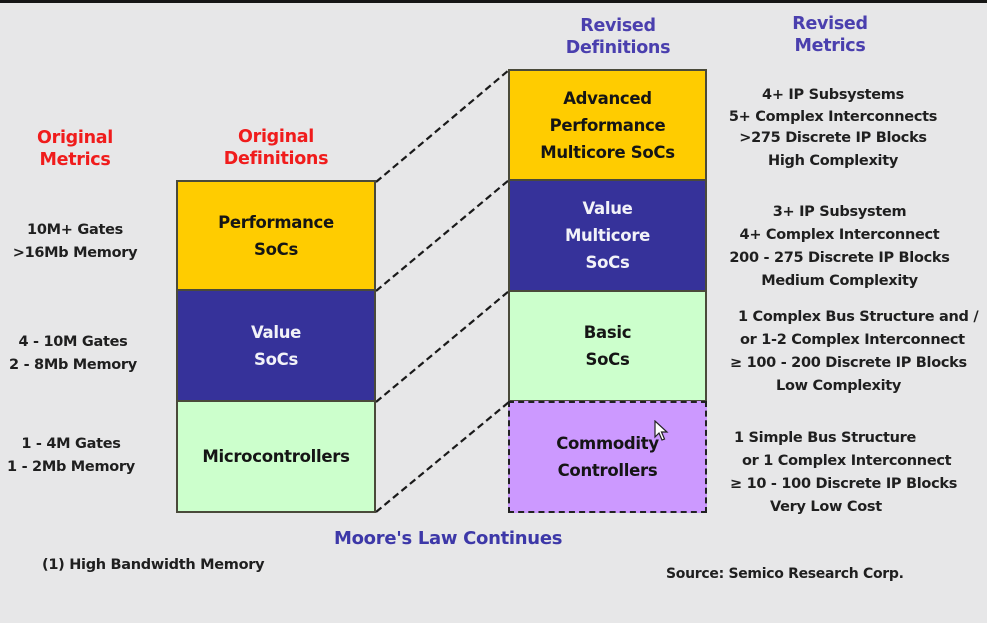 This screenshot has width=987, height=623. What do you see at coordinates (833, 138) in the screenshot?
I see `metric-line: >275 Discrete IP Blocks` at bounding box center [833, 138].